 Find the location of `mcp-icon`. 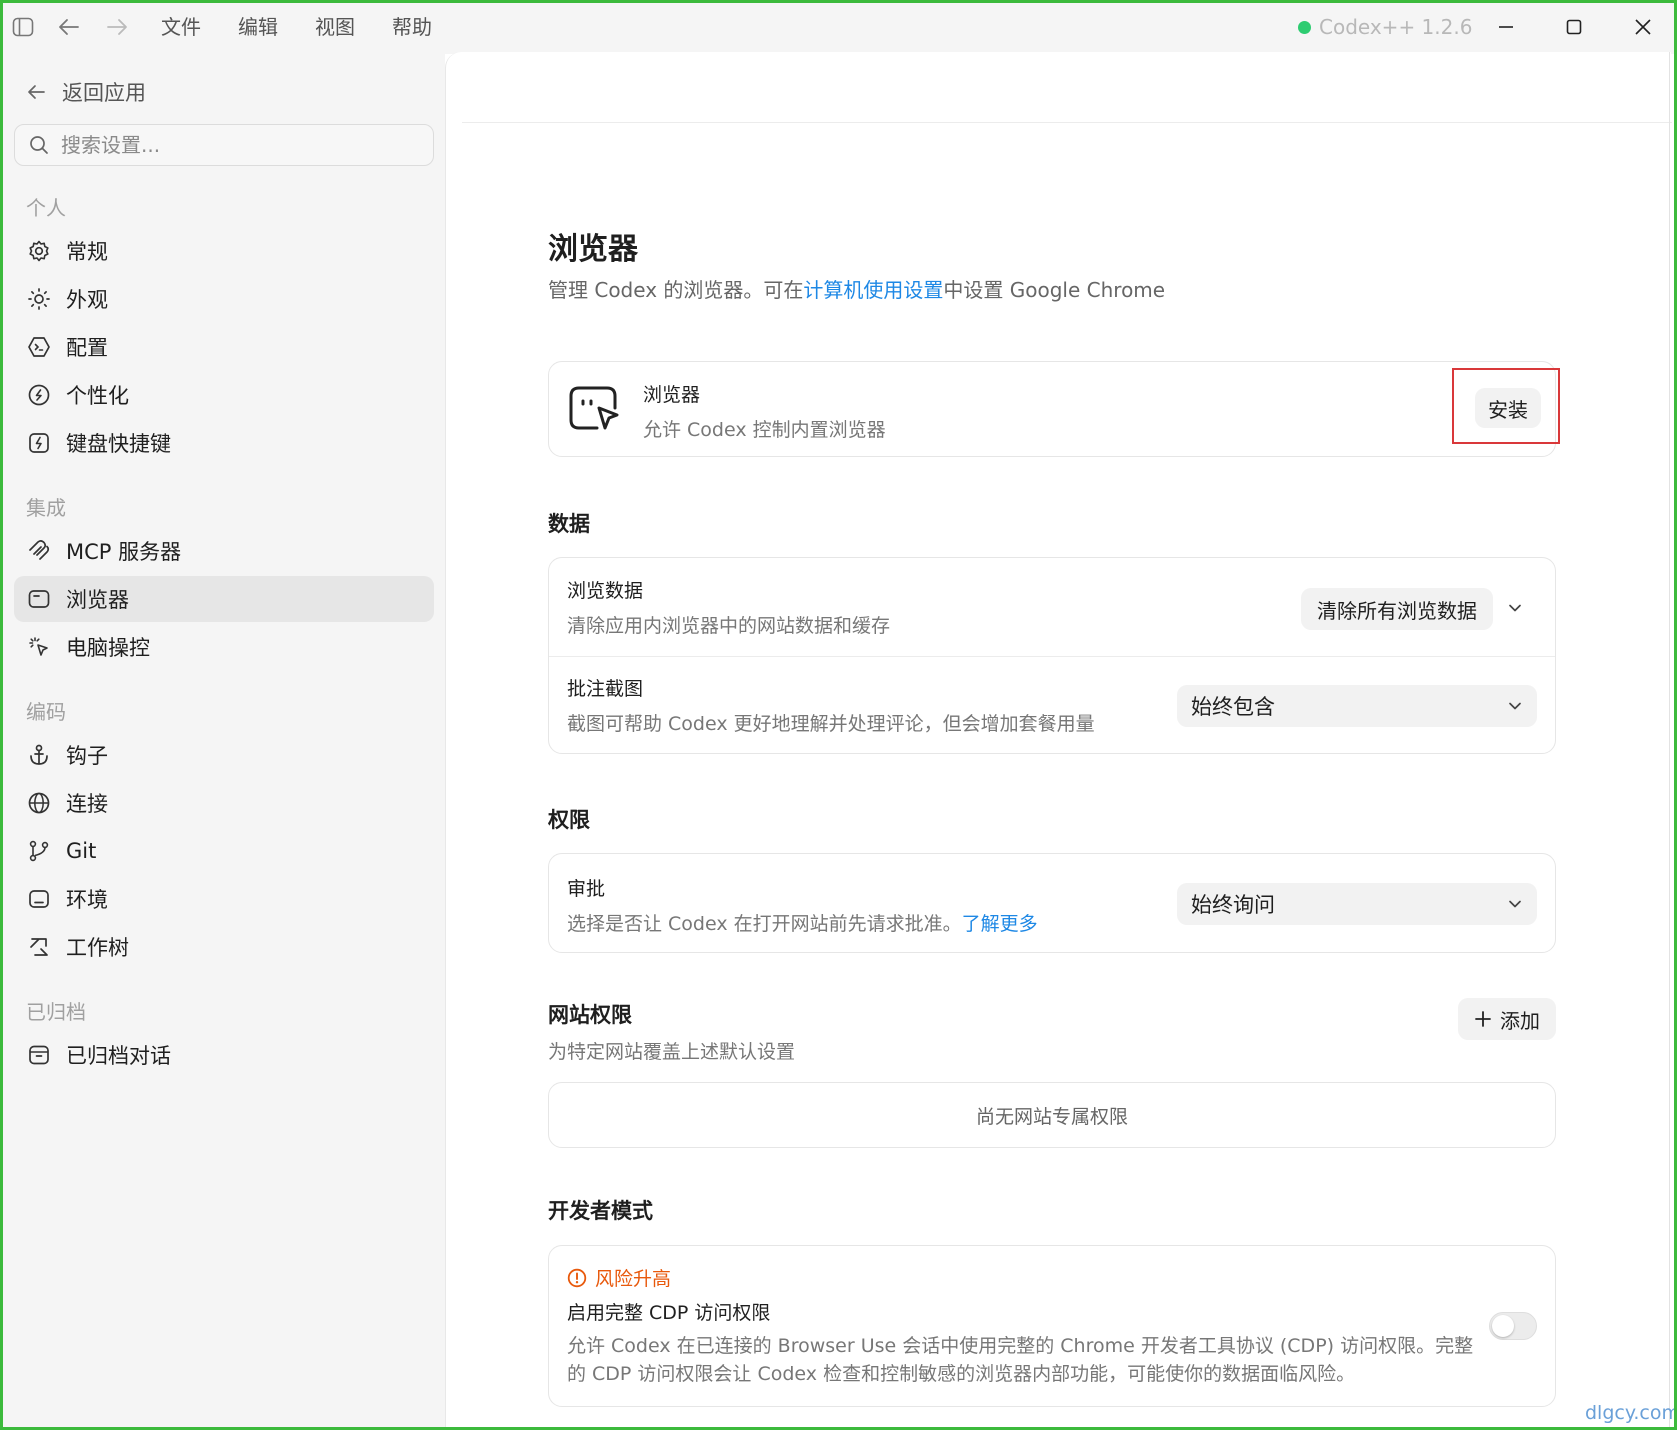

mcp-icon is located at coordinates (39, 551).